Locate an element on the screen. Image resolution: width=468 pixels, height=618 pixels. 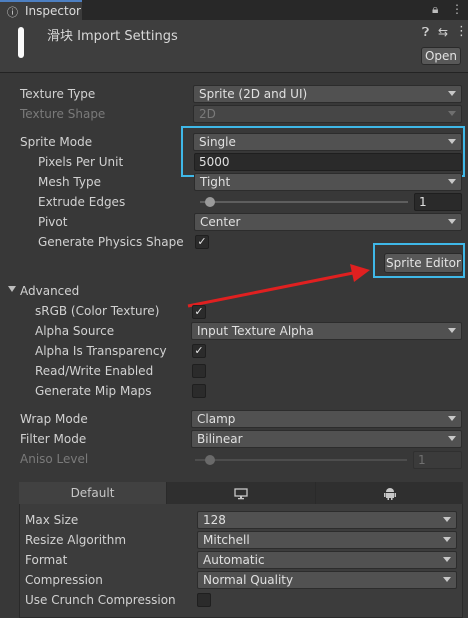
format-label: Format is located at coordinates (46, 560).